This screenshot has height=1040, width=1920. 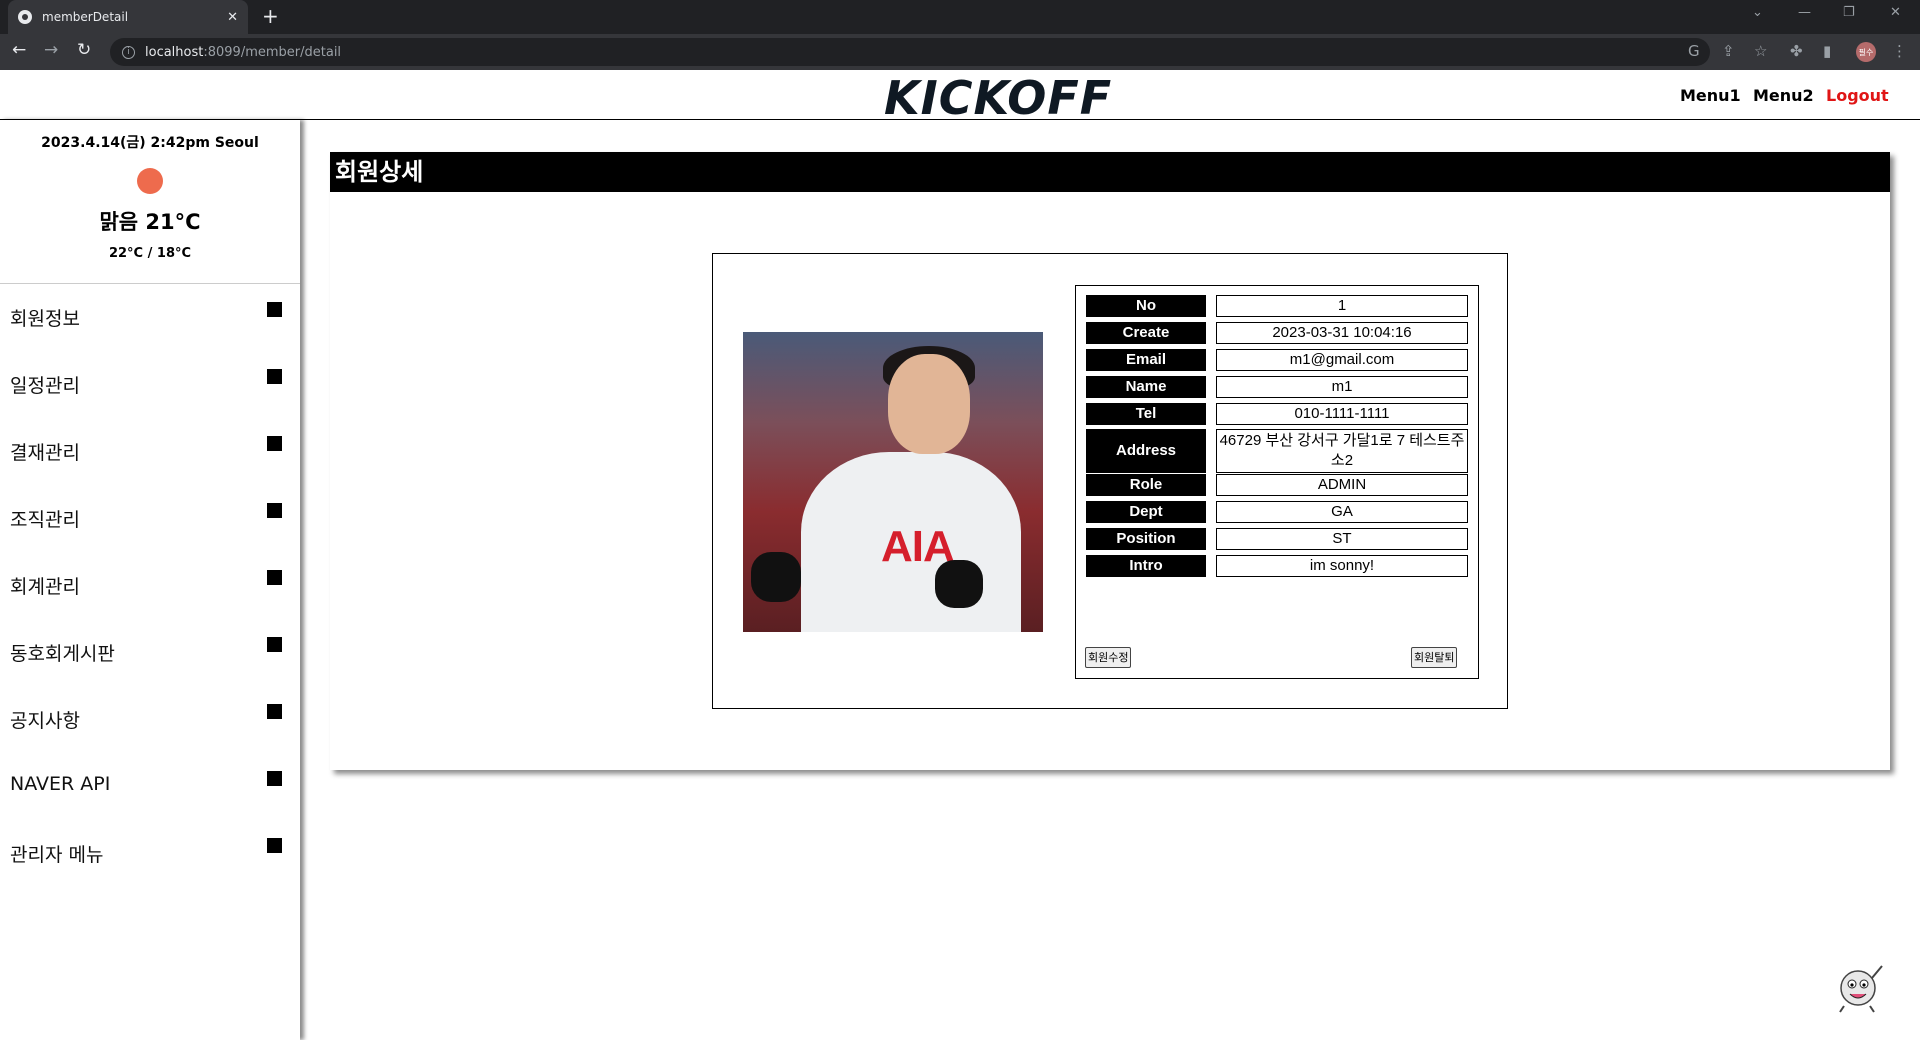 I want to click on field-value: 1, so click(x=1342, y=306).